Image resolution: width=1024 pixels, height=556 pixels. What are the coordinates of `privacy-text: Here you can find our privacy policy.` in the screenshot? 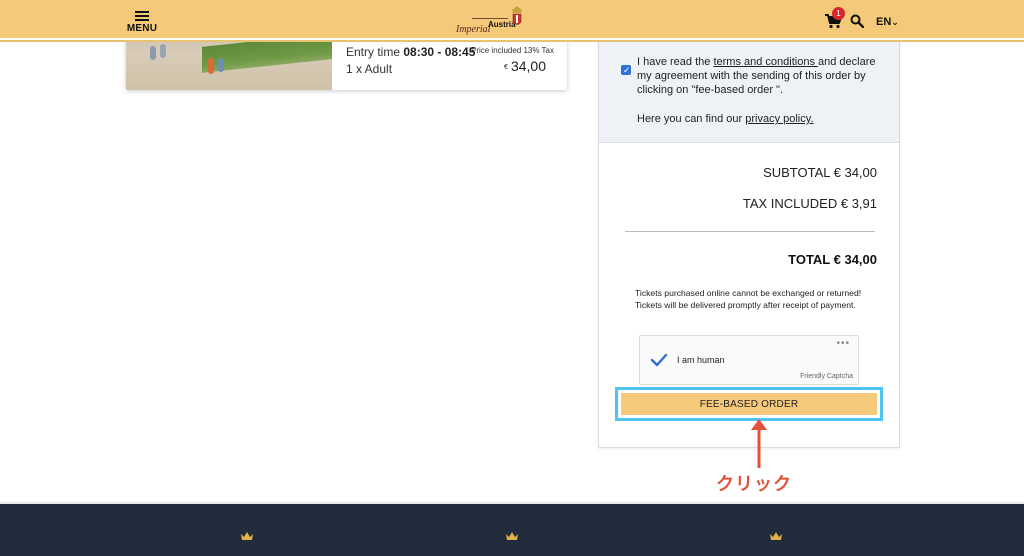 It's located at (725, 119).